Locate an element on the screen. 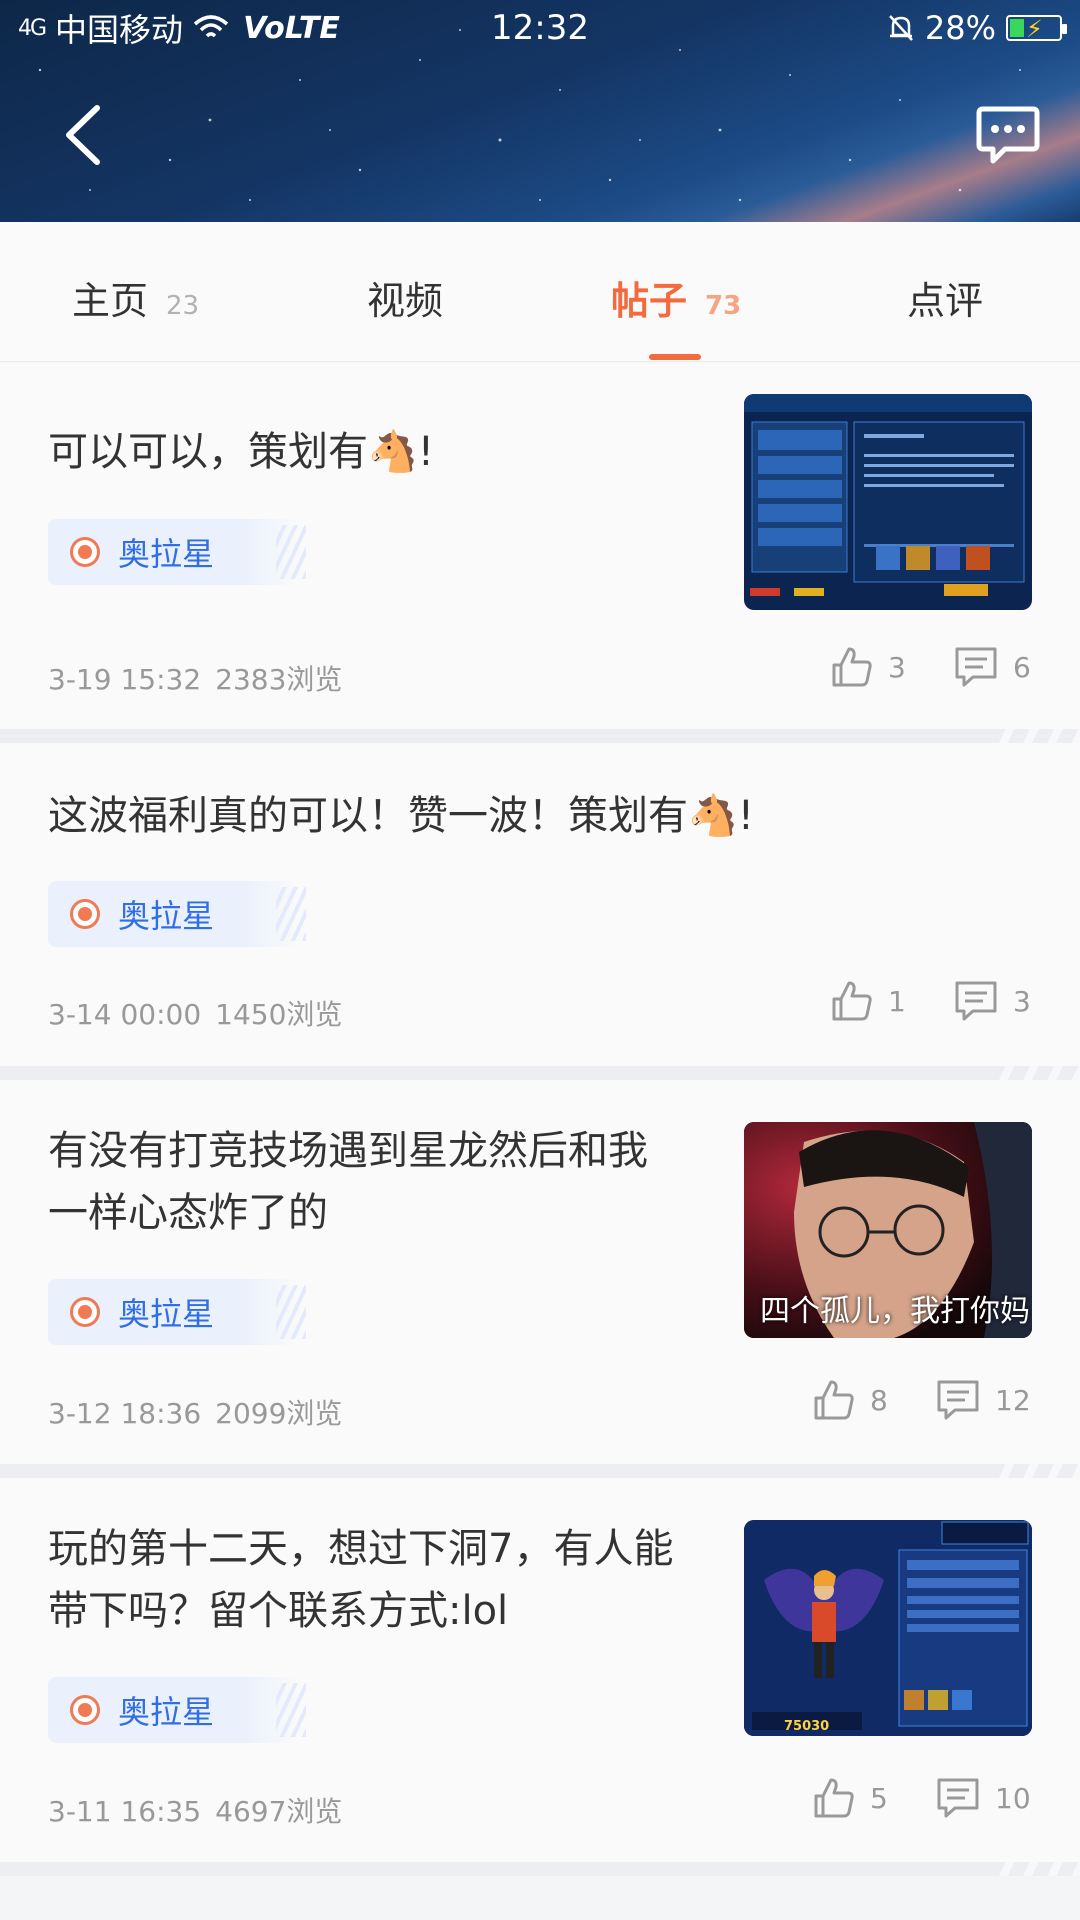 This screenshot has width=1080, height=1920. post-title: 有没有打竞技场遇到星龙然后和我 一样心态炸了的 is located at coordinates (348, 1182).